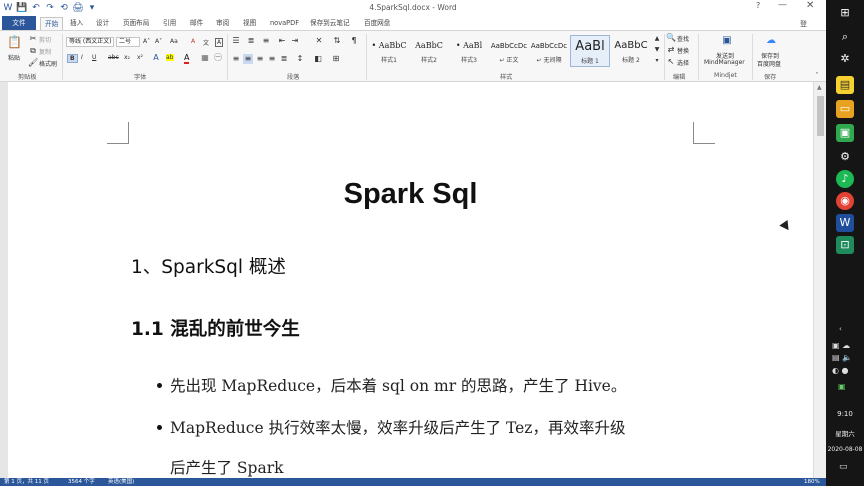 The height and width of the screenshot is (486, 864). I want to click on line-spacing-icon: ↕, so click(300, 59).